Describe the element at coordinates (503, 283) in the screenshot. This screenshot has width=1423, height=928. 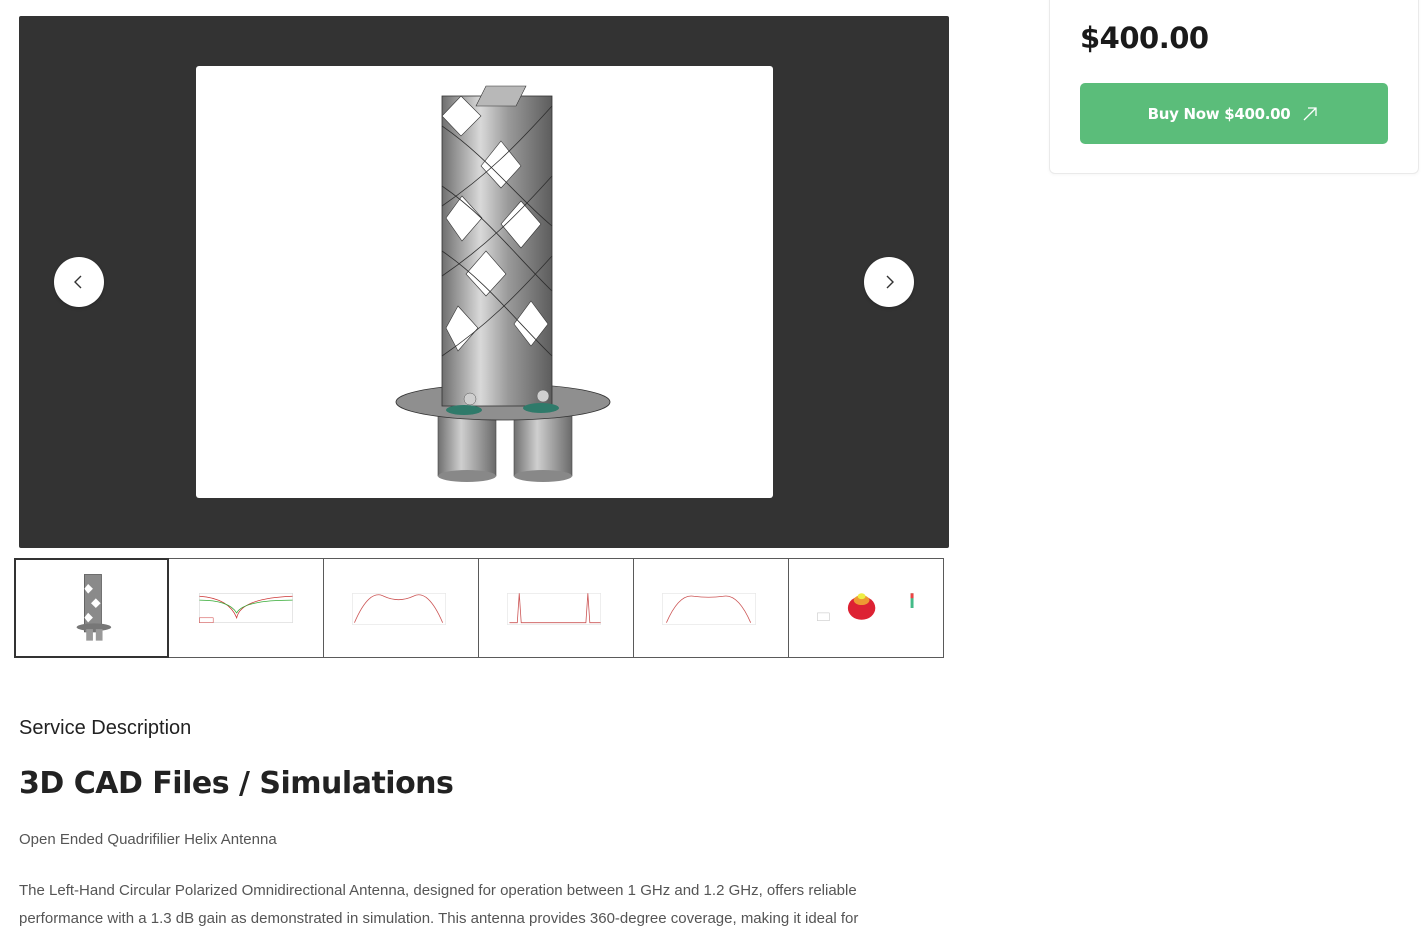
I see `antenna-3d-model-image` at that location.